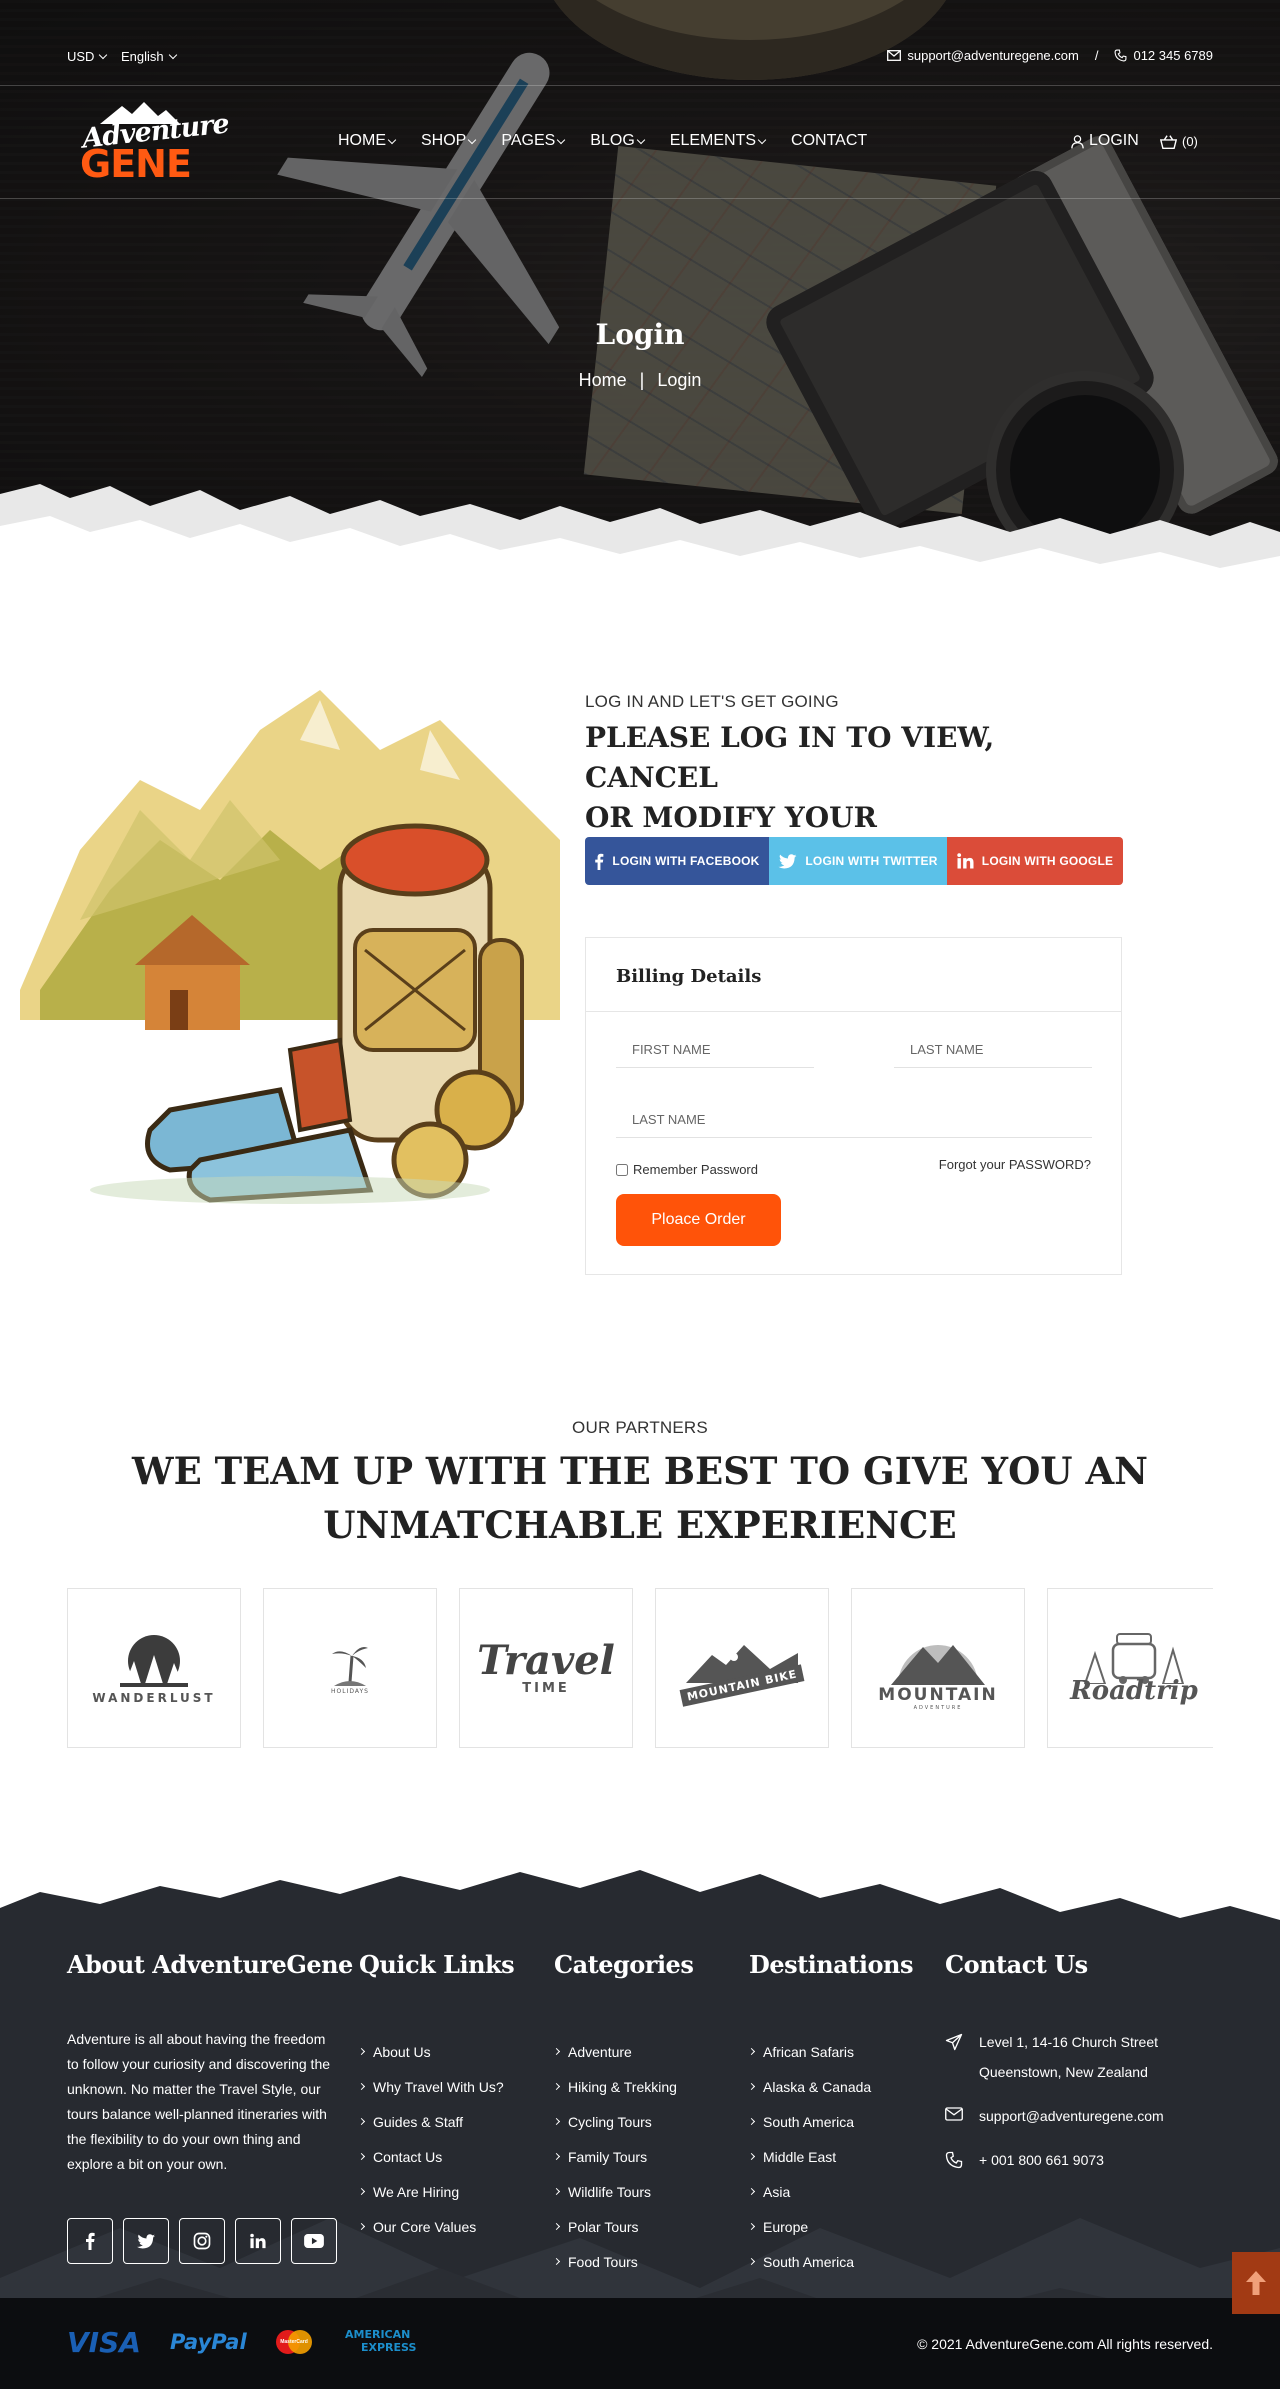 The image size is (1280, 2389). What do you see at coordinates (622, 1169) in the screenshot?
I see `remember-checkbox` at bounding box center [622, 1169].